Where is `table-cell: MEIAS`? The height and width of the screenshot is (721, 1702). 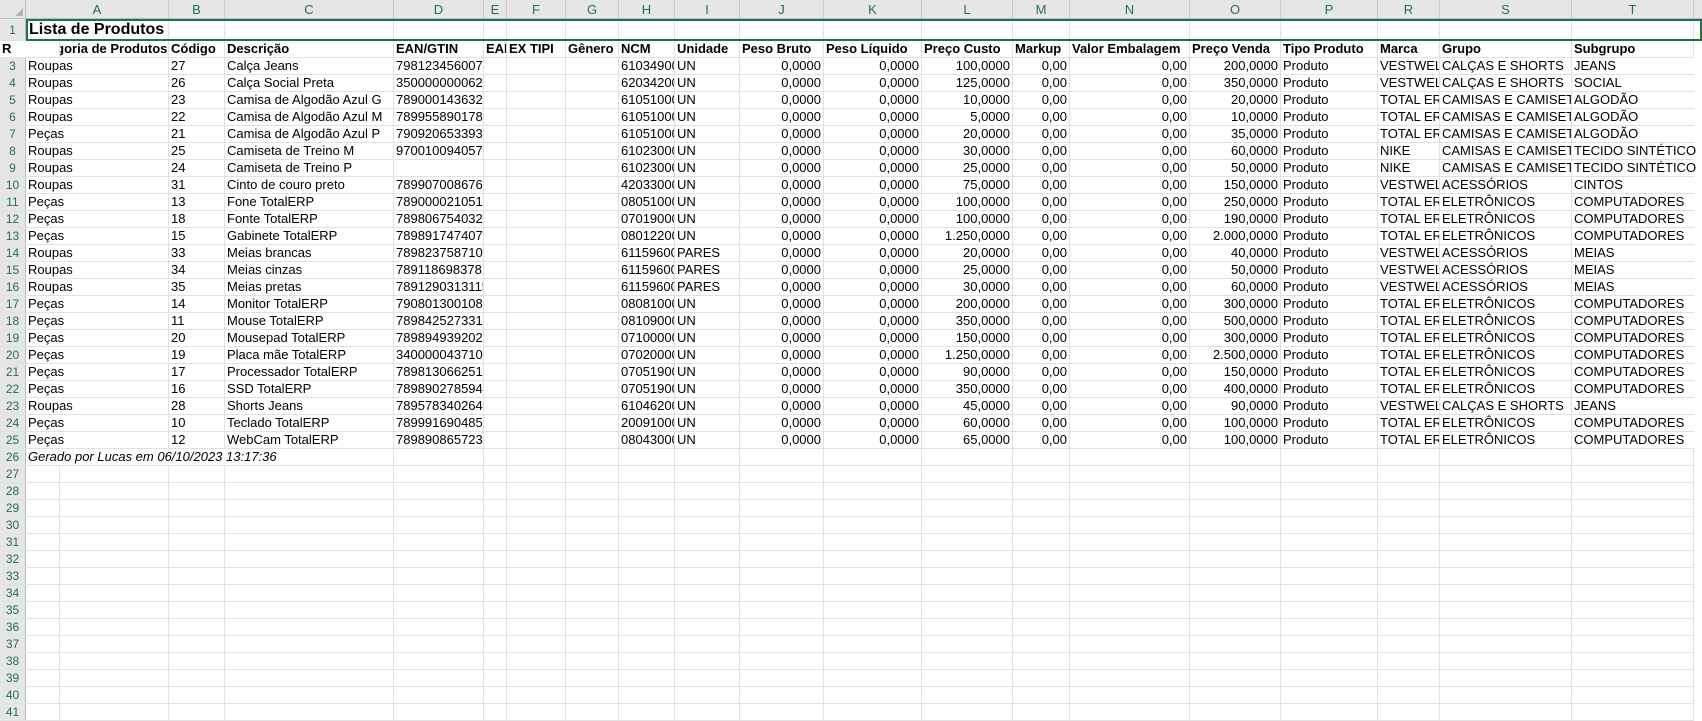
table-cell: MEIAS is located at coordinates (1633, 287).